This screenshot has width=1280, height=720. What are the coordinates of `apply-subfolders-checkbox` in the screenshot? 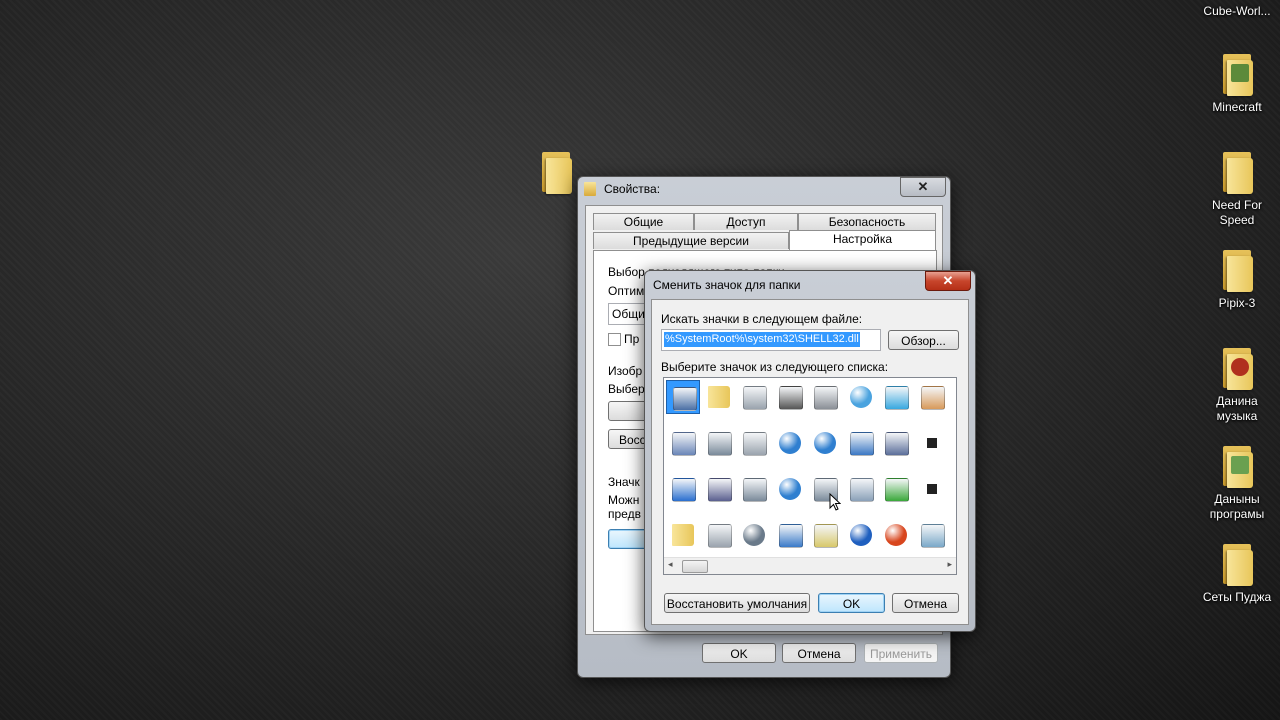 It's located at (614, 339).